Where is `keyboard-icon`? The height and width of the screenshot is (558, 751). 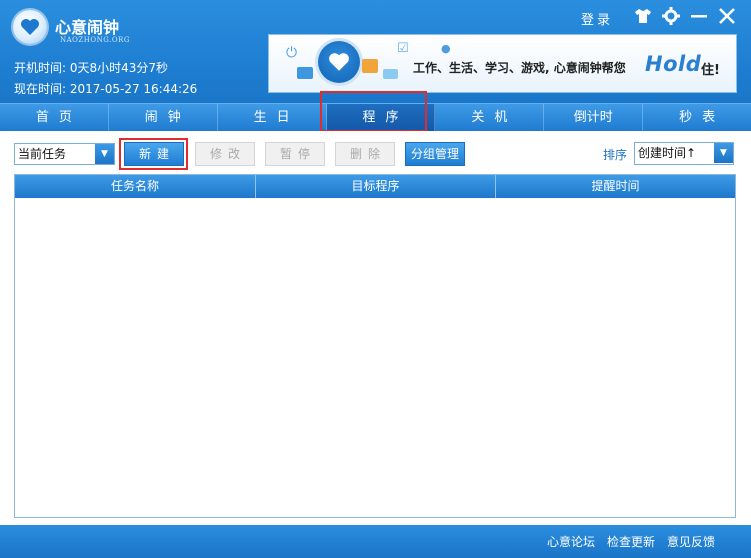 keyboard-icon is located at coordinates (305, 73).